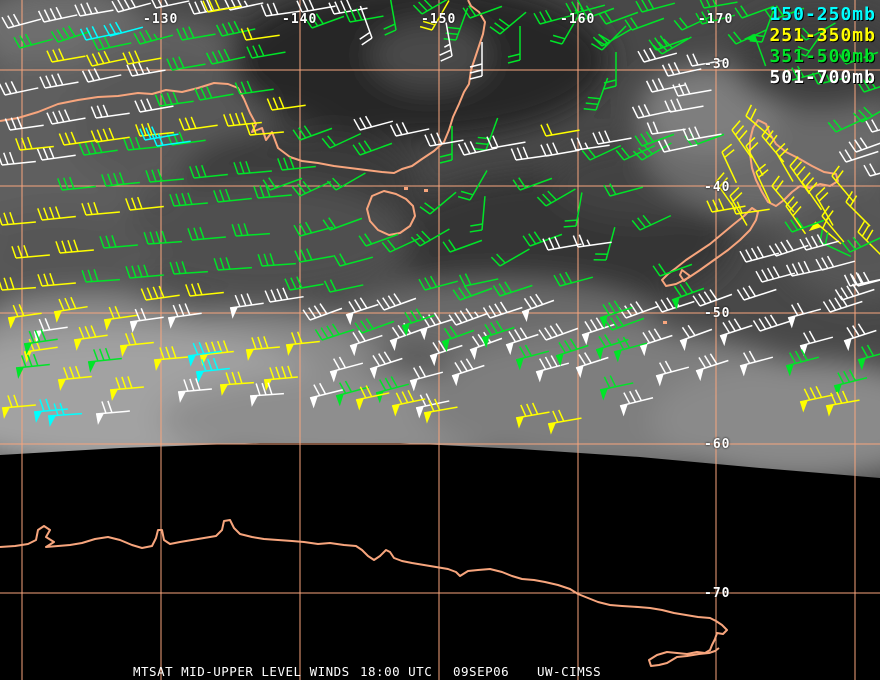 This screenshot has height=680, width=880. I want to click on caption-source: UW-CIMSS, so click(569, 671).